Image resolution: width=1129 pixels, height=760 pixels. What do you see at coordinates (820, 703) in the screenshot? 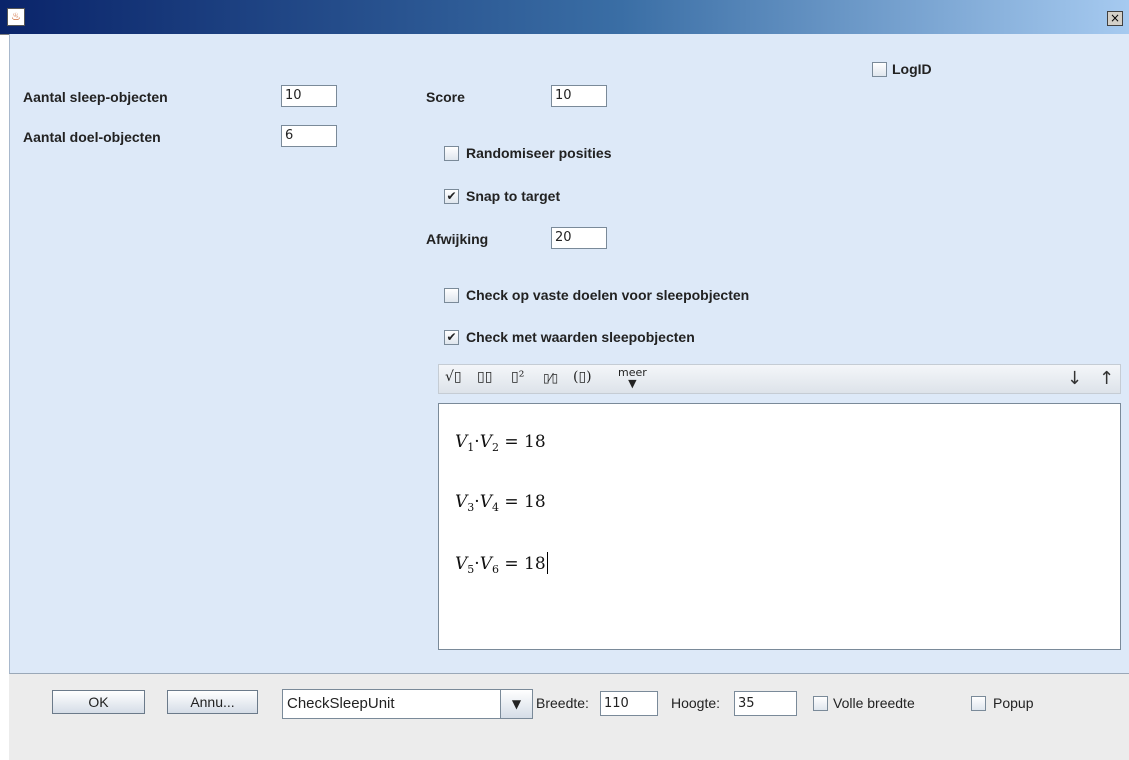
I see `full-width-checkbox` at bounding box center [820, 703].